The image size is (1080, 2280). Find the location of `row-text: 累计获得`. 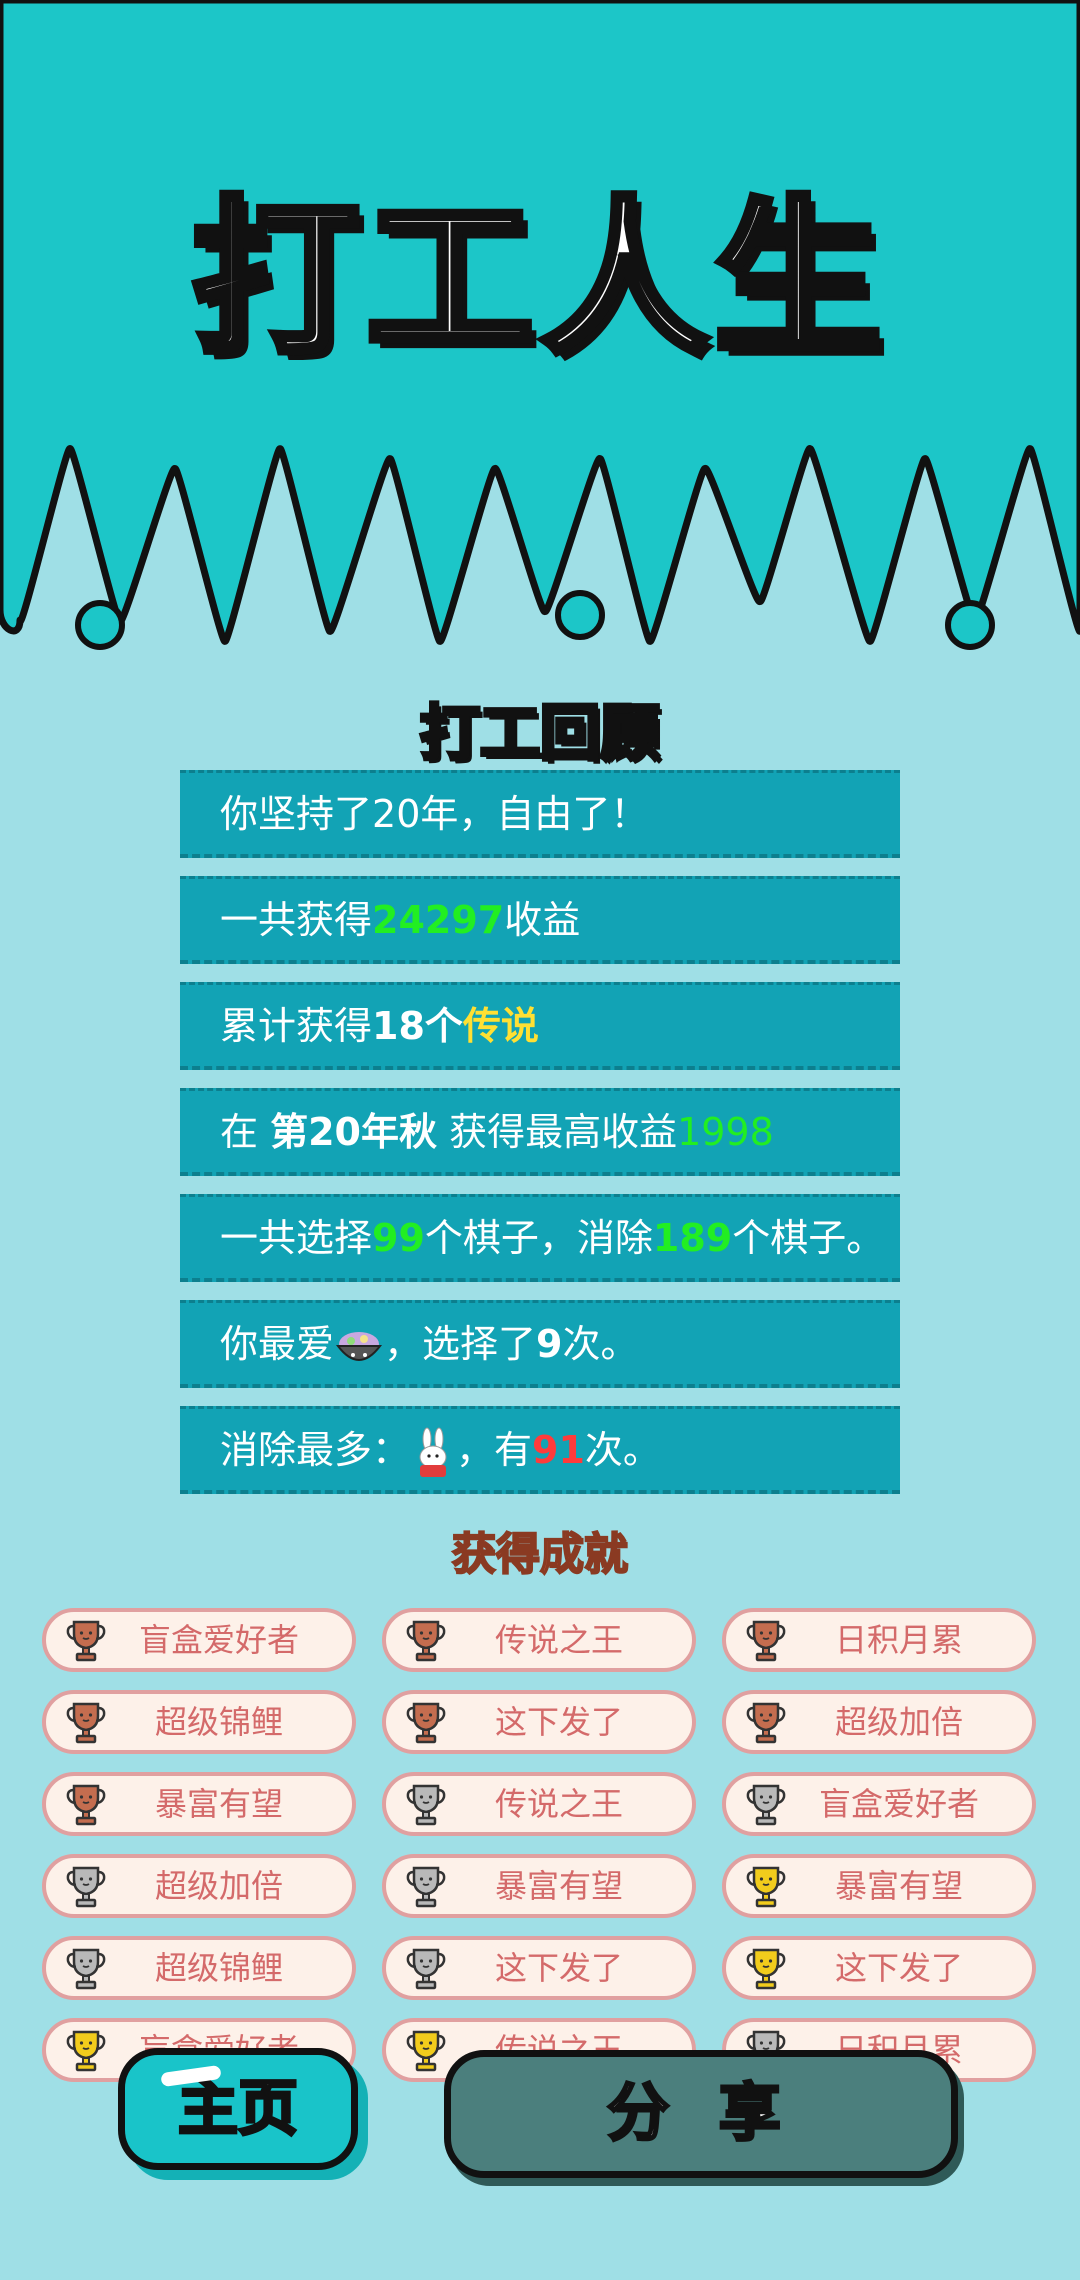

row-text: 累计获得 is located at coordinates (296, 1026).